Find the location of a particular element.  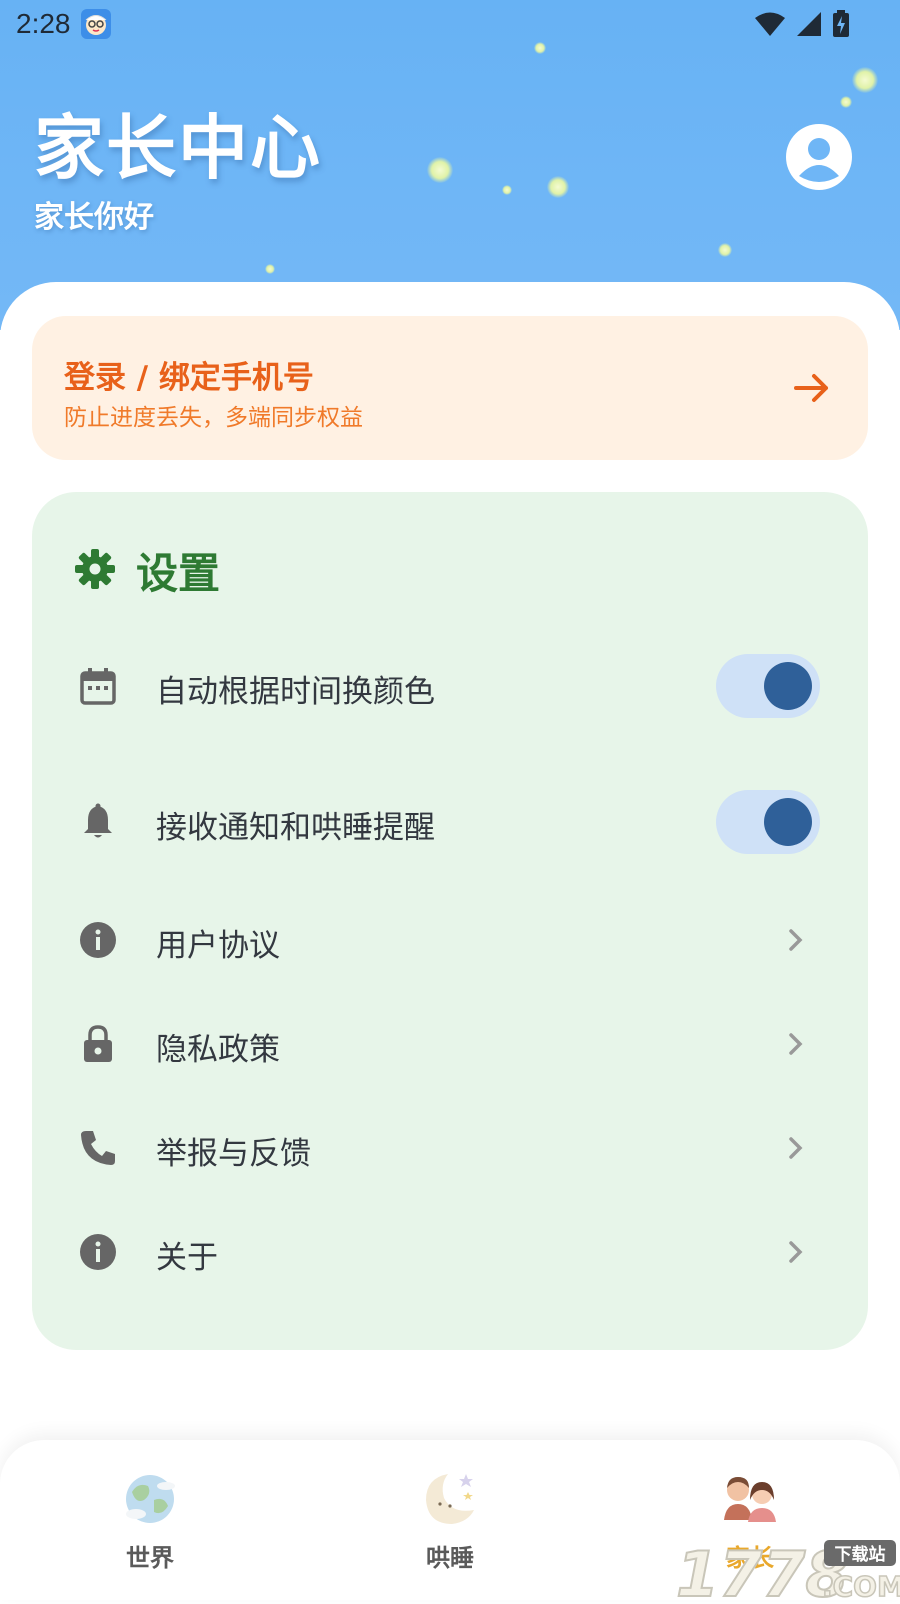

cellular-signal-icon is located at coordinates (809, 26).